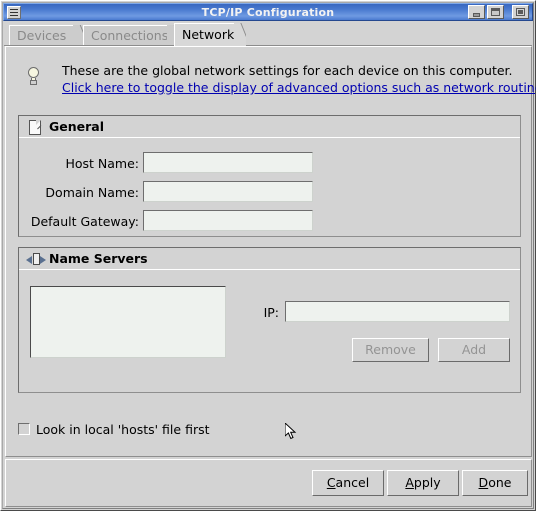  I want to click on title-bar: TCP/IP Configuration, so click(268, 12).